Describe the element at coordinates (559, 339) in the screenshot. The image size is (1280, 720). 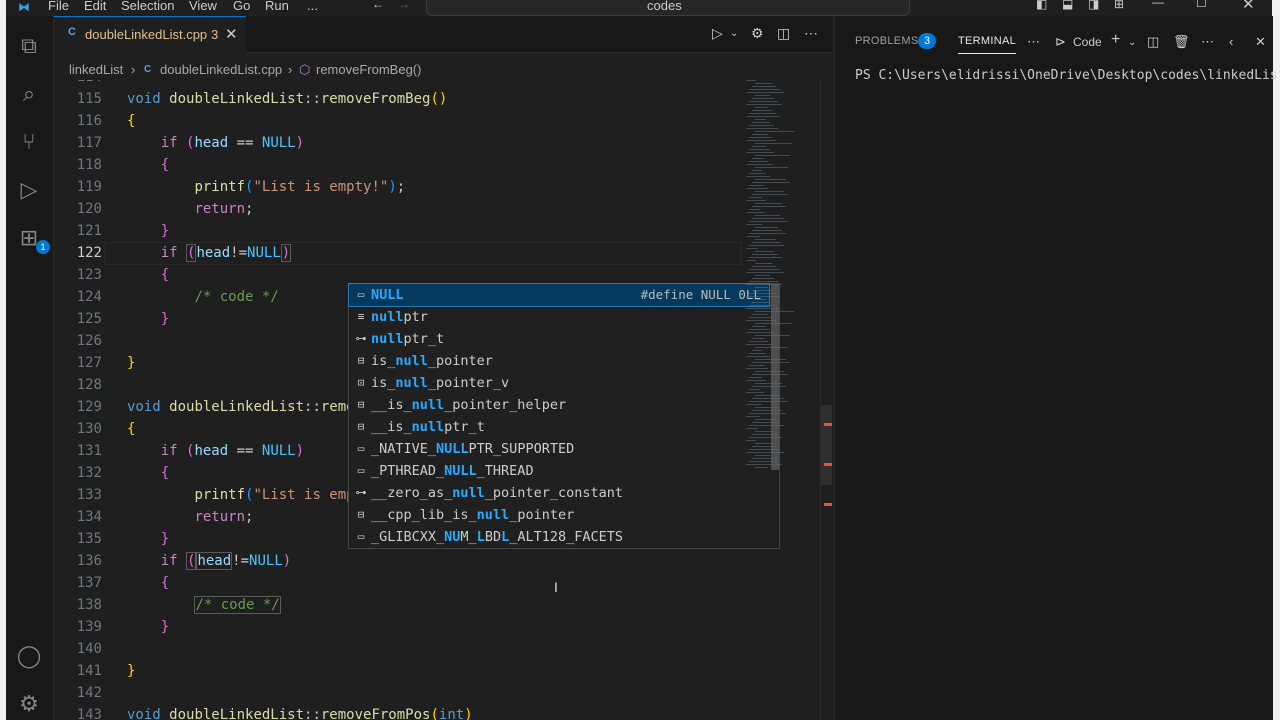
I see `suggestion-item: ⊶ nullptr_t` at that location.